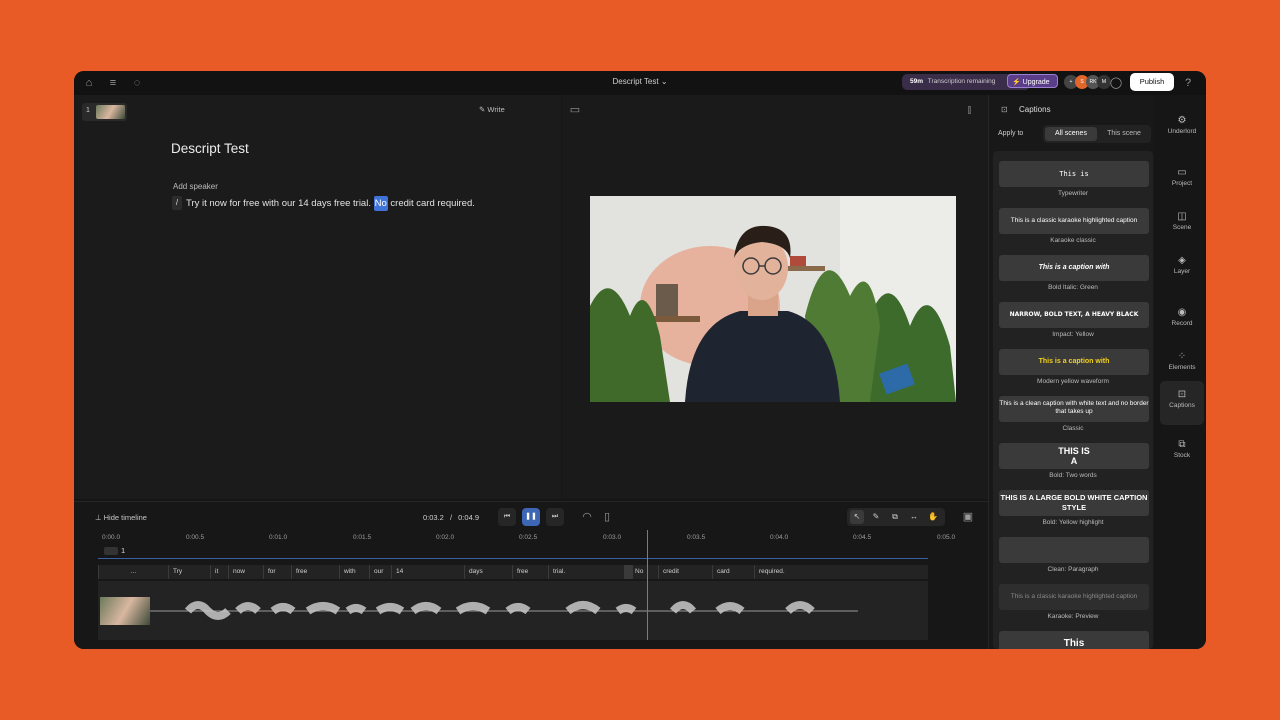  I want to click on timeline-icon: ⊥, so click(99, 517).